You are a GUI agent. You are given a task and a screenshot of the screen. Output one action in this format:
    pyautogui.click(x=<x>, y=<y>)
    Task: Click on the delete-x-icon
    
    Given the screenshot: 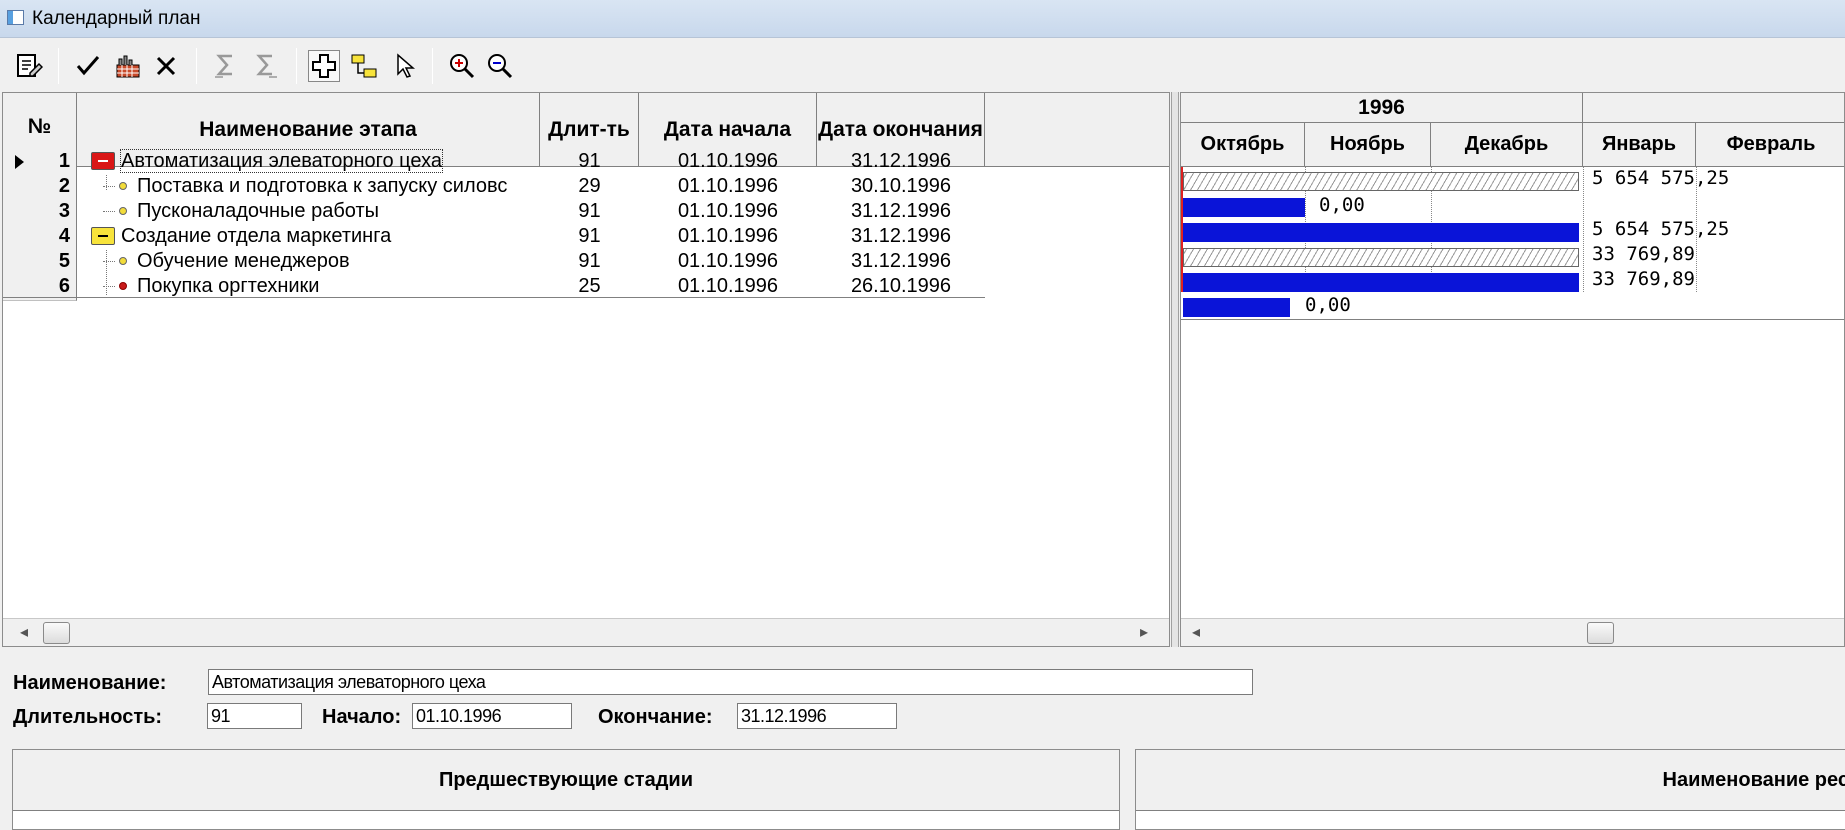 What is the action you would take?
    pyautogui.click(x=166, y=66)
    